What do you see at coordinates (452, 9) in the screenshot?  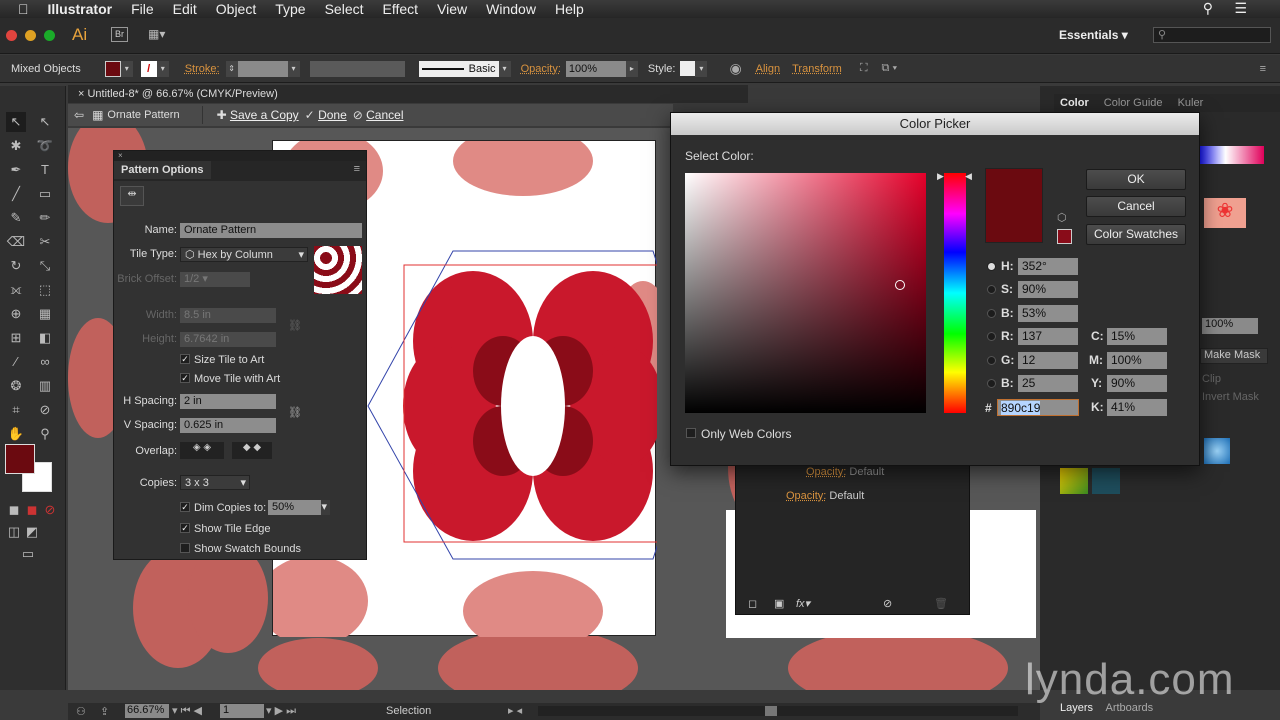 I see `menu-view: View` at bounding box center [452, 9].